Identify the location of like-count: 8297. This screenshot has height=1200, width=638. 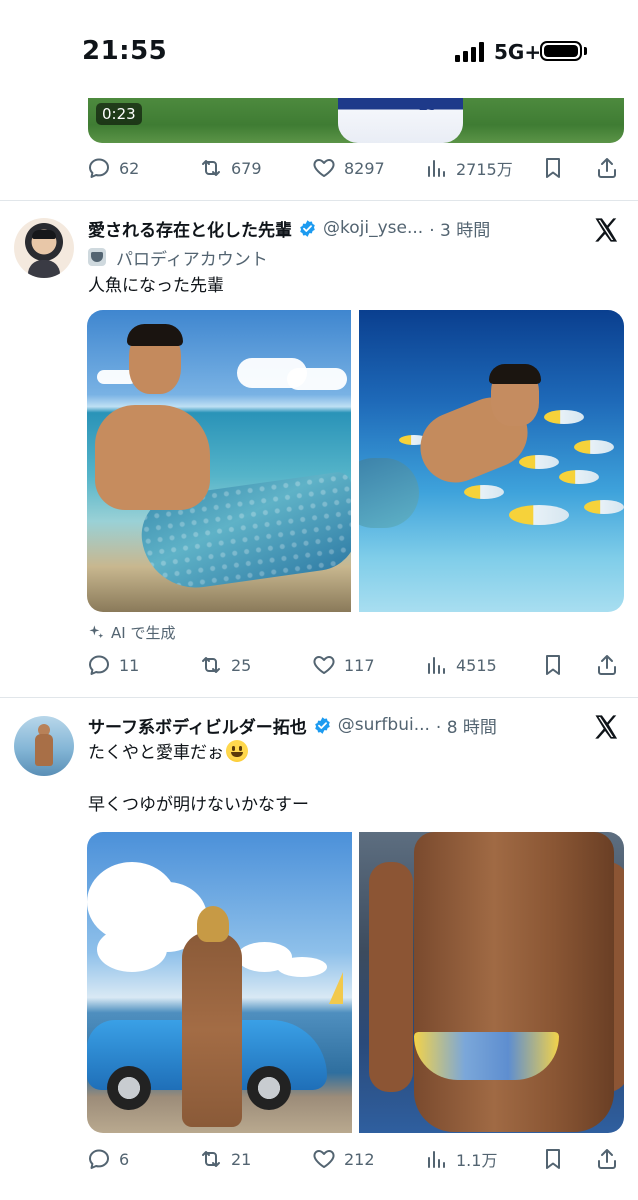
(364, 168).